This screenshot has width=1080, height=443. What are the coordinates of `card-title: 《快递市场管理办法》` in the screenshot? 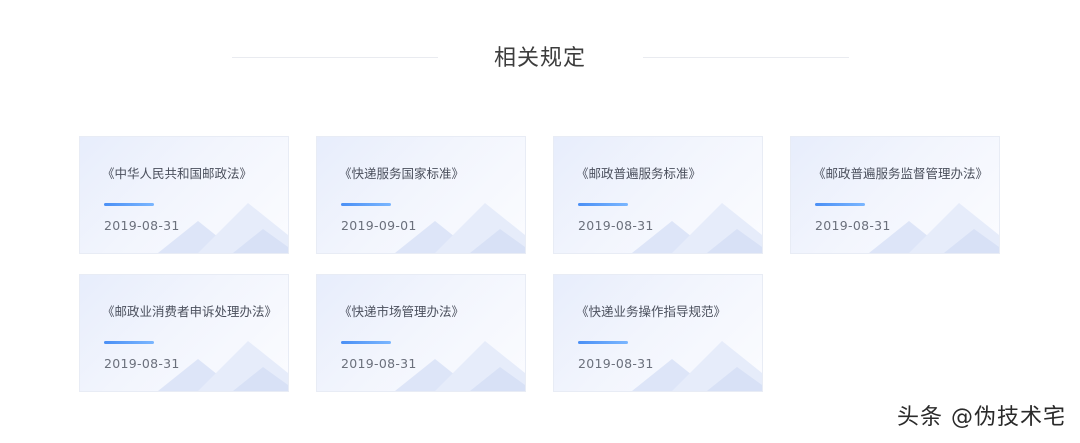 It's located at (402, 311).